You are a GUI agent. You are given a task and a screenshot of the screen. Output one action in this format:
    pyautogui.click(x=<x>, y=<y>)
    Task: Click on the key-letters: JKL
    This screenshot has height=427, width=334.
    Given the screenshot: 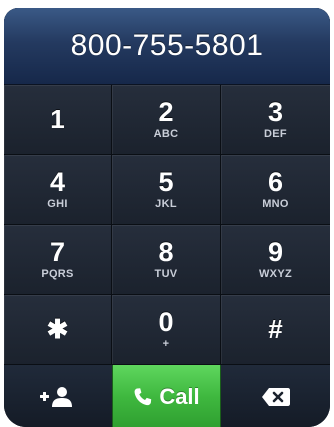 What is the action you would take?
    pyautogui.click(x=166, y=204)
    